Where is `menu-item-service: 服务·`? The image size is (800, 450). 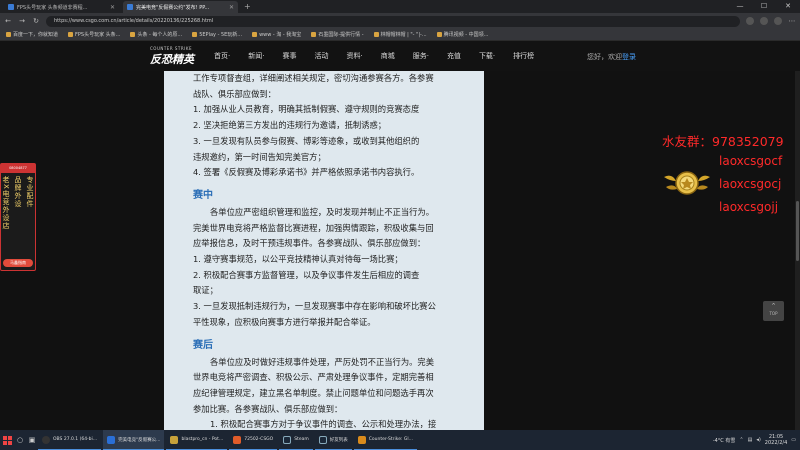
menu-item-service: 服务· is located at coordinates (421, 56).